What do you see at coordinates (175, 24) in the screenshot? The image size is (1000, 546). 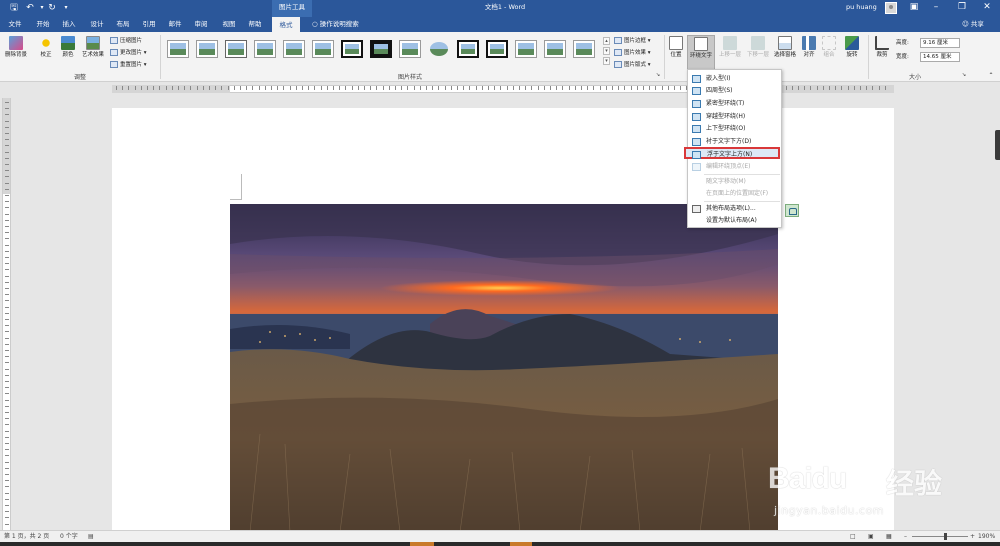 I see `tab-mailings: 邮件` at bounding box center [175, 24].